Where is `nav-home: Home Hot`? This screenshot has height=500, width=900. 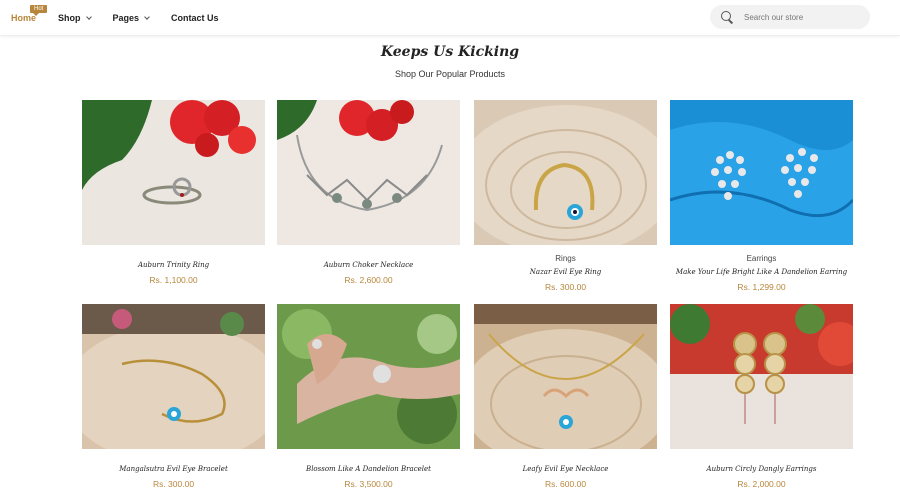 nav-home: Home Hot is located at coordinates (29, 14).